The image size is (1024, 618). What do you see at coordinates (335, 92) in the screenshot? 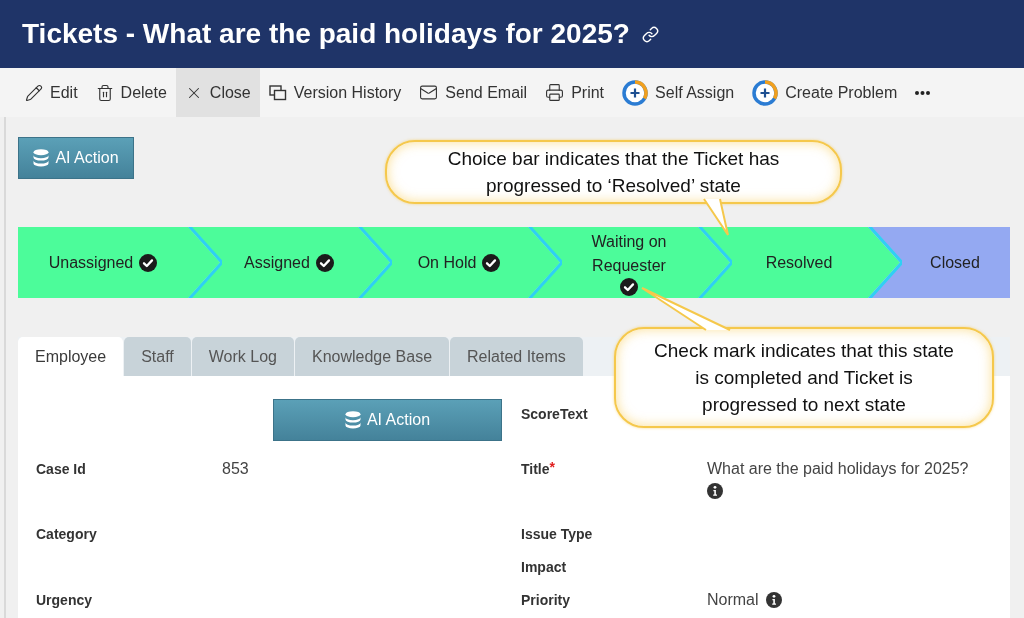
I see `toolbar-button: Version History` at bounding box center [335, 92].